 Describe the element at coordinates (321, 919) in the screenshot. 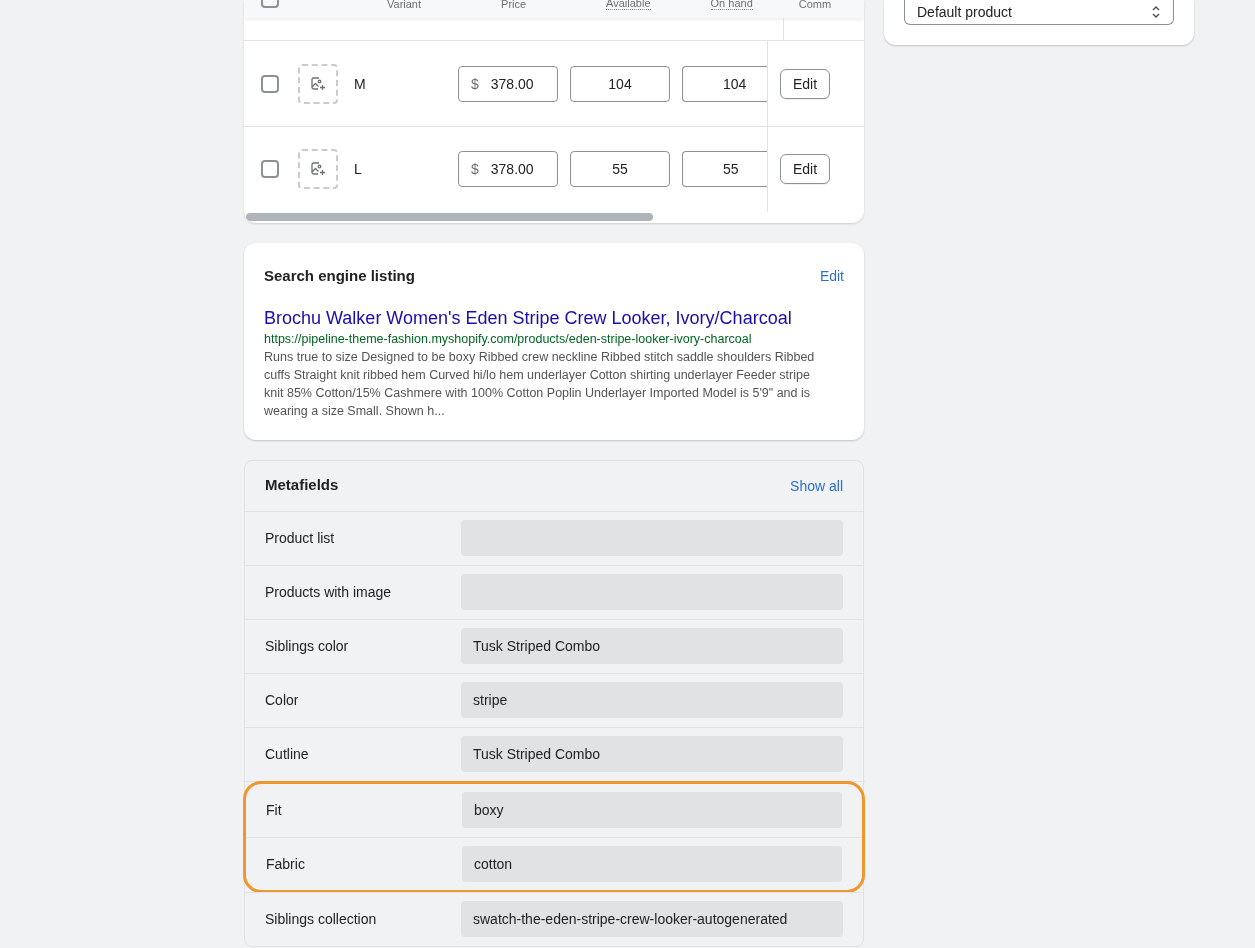

I see `metafield-label: Siblings collection` at that location.